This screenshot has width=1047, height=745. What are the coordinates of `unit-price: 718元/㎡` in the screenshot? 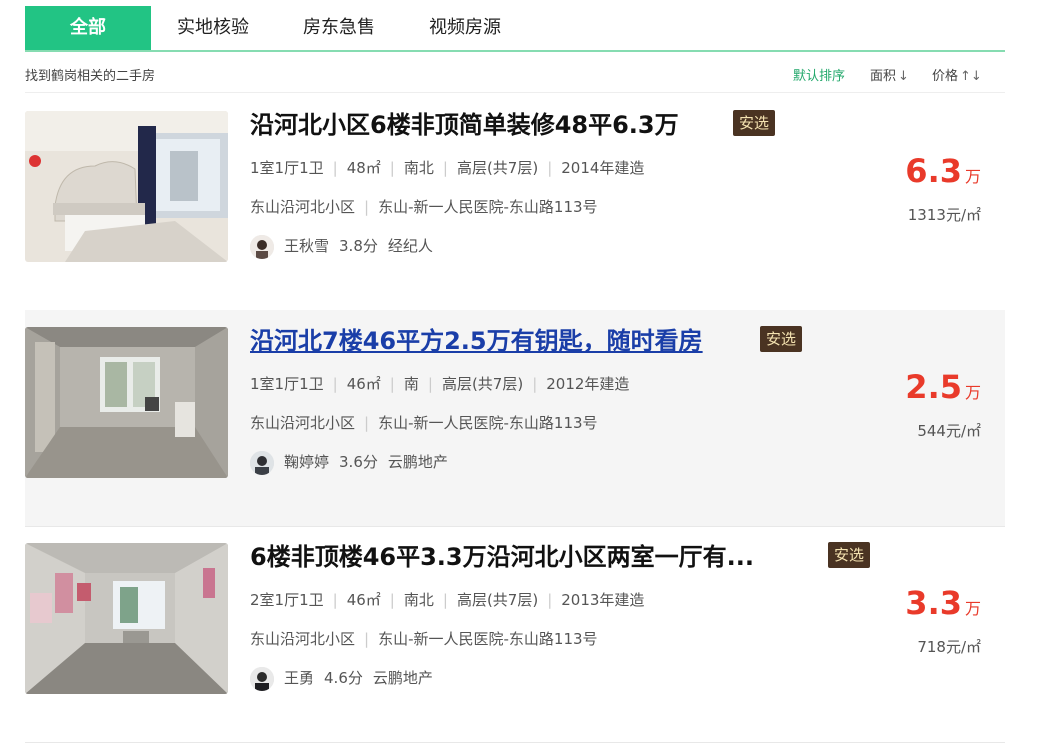 It's located at (949, 647).